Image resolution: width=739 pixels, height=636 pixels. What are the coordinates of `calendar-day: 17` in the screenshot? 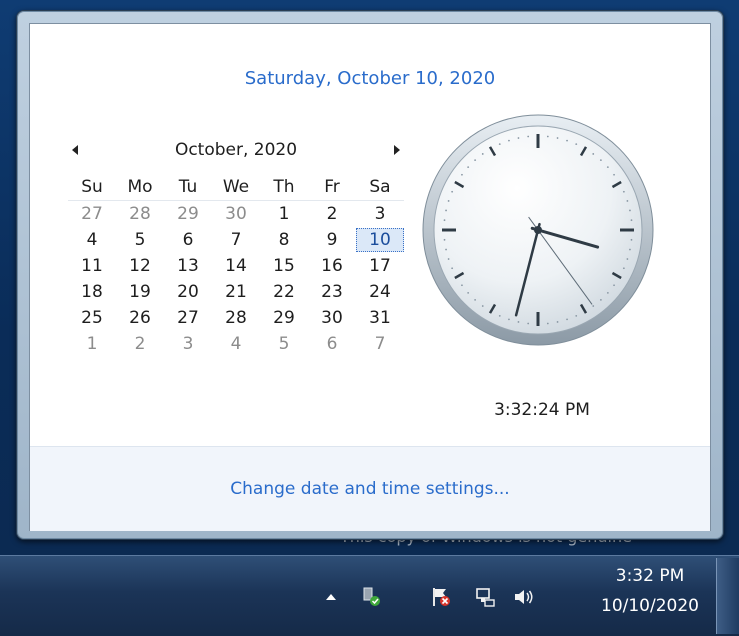 It's located at (380, 266).